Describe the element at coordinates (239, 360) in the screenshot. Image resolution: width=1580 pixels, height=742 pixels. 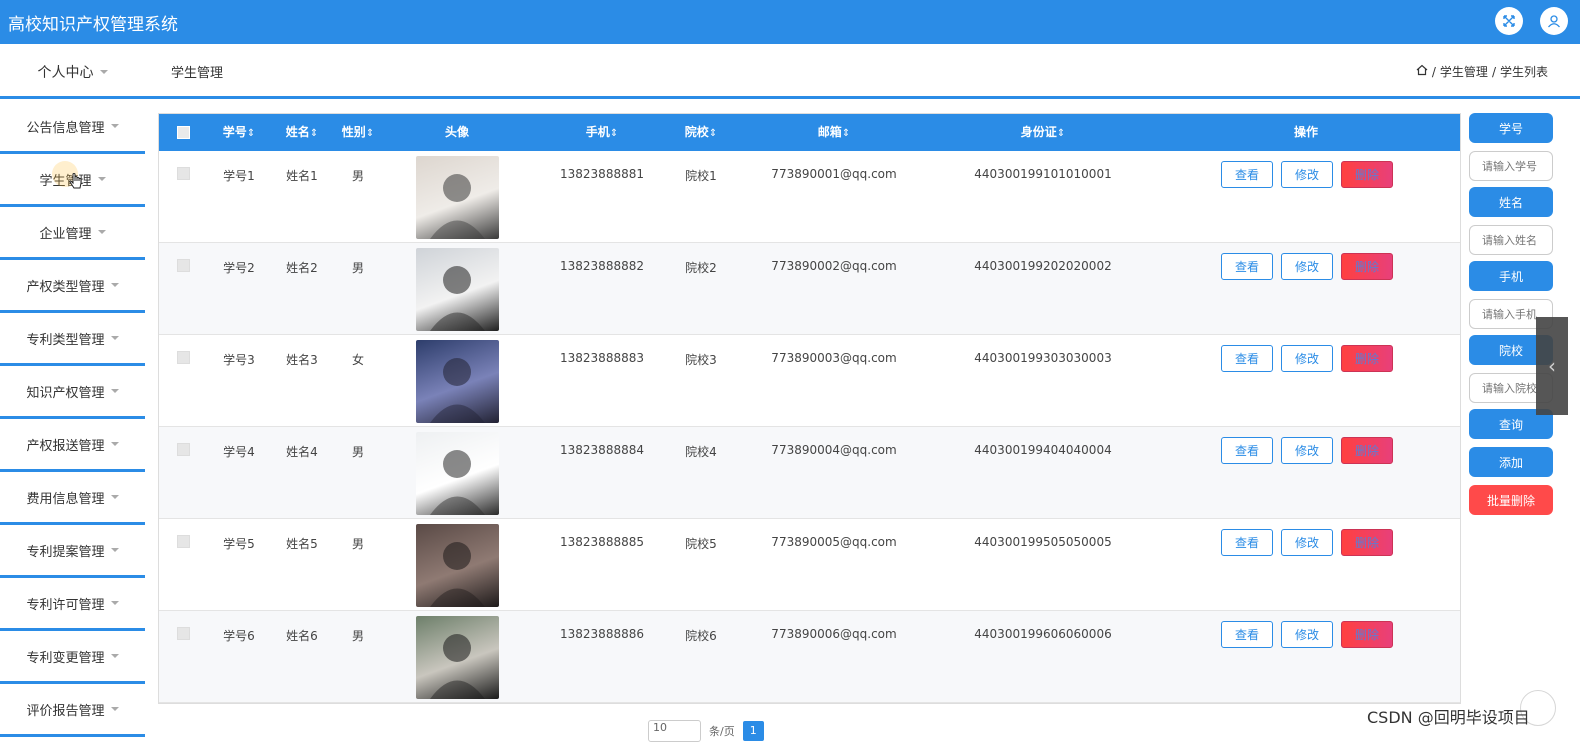
I see `cell-student-id: 学号3` at that location.